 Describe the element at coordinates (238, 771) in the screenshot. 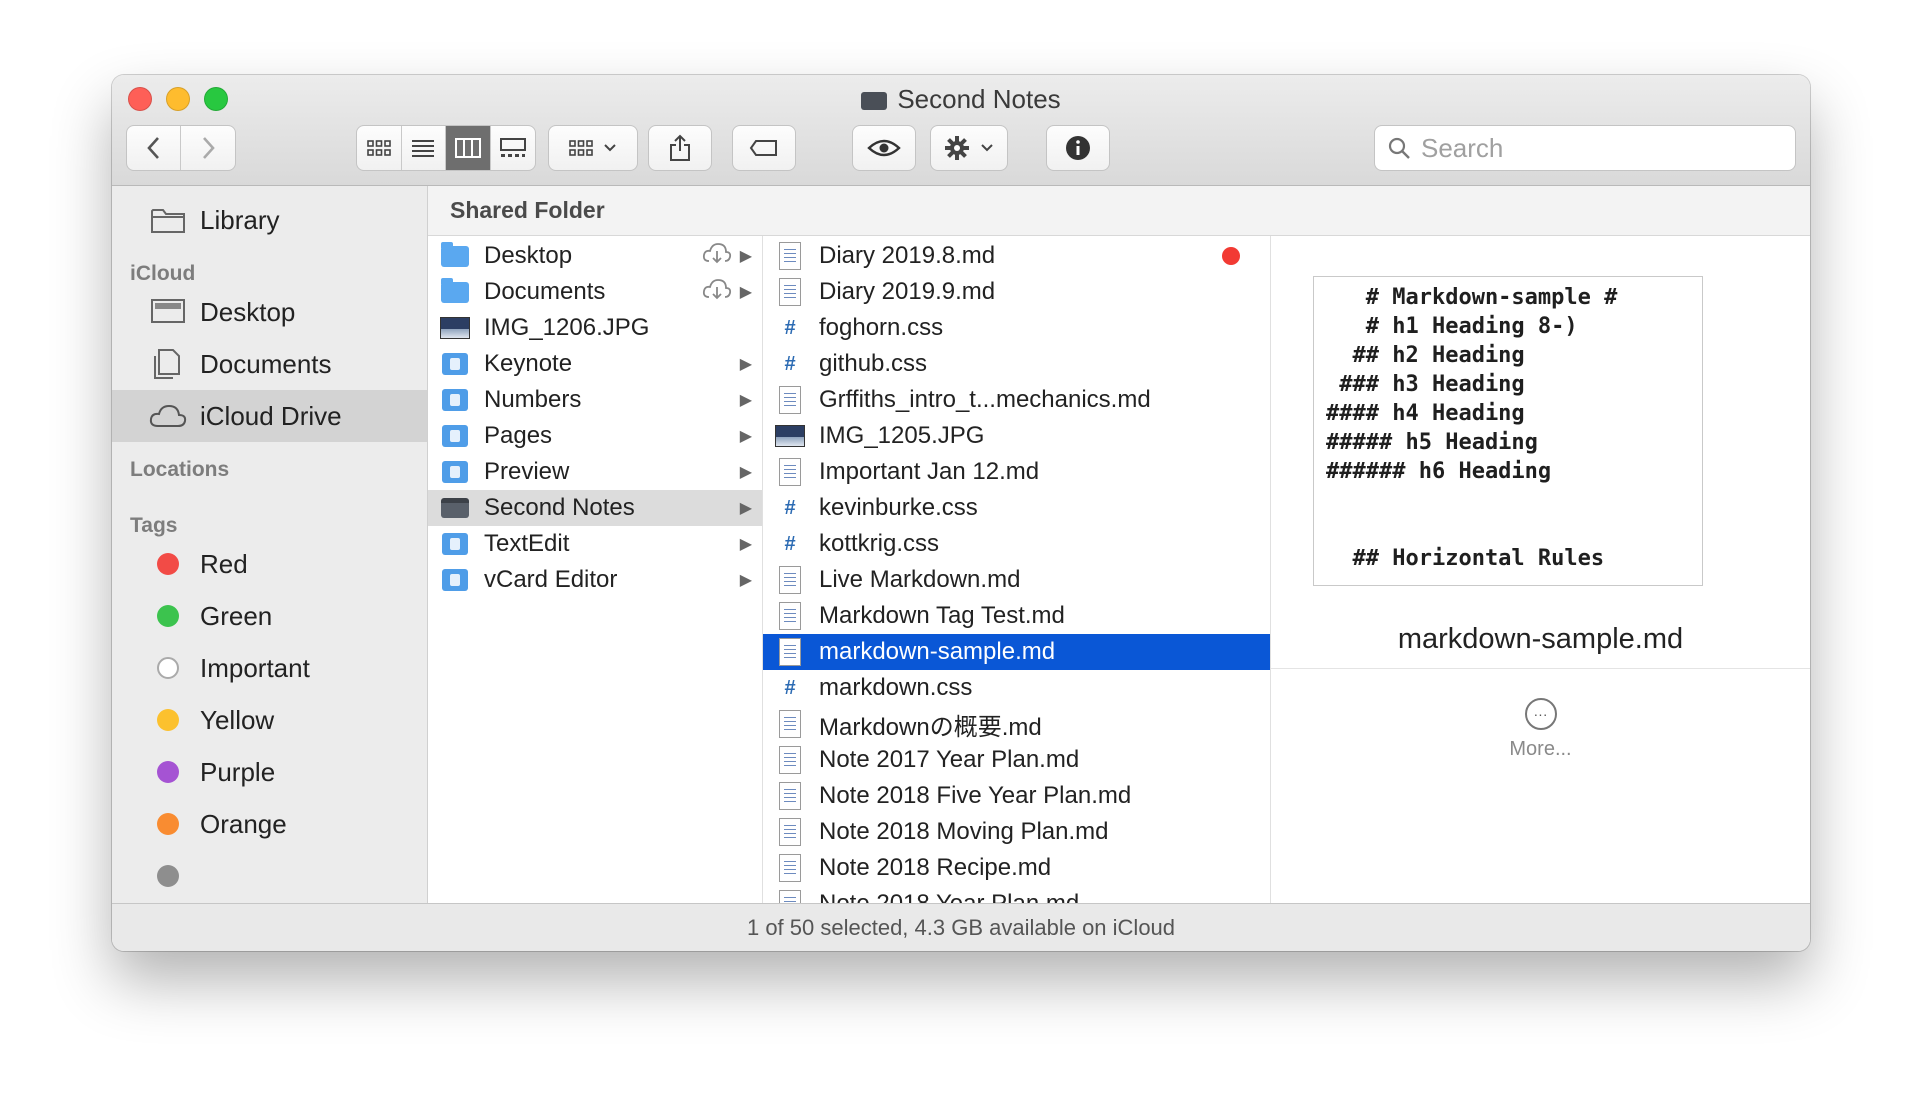

I see `tag-label: Purple` at that location.